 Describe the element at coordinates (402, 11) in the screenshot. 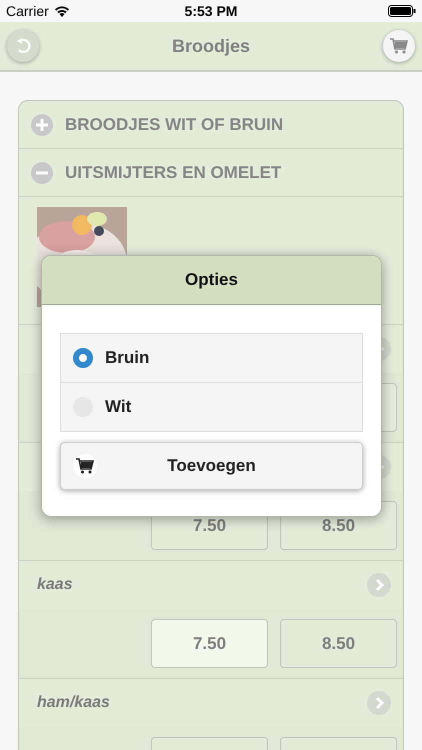

I see `battery-icon` at that location.